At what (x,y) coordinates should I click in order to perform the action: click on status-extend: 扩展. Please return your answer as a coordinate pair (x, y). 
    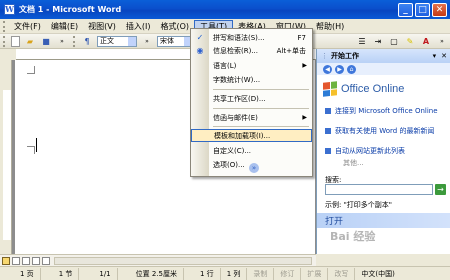
    Looking at the image, I should click on (315, 273).